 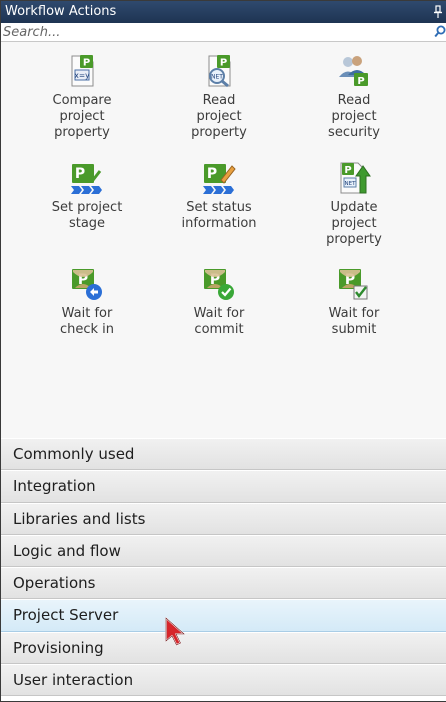 I want to click on search-icon, so click(x=440, y=32).